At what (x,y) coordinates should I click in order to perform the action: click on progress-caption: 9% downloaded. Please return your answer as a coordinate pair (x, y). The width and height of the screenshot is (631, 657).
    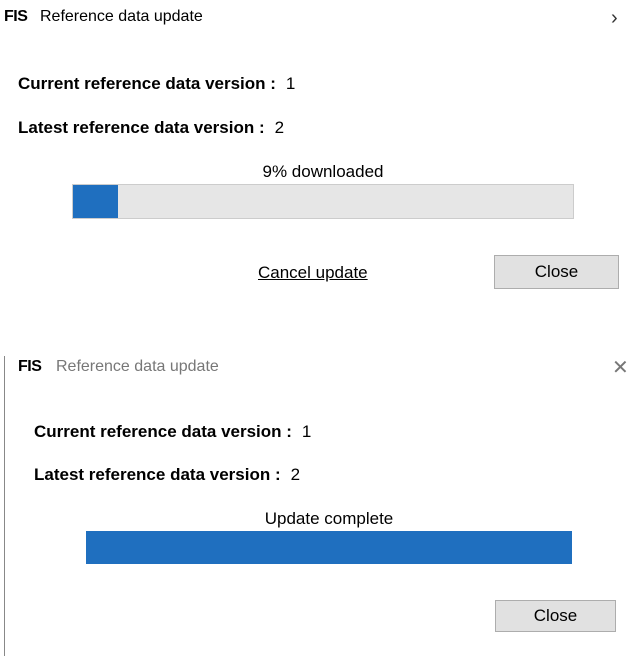
    Looking at the image, I should click on (323, 171).